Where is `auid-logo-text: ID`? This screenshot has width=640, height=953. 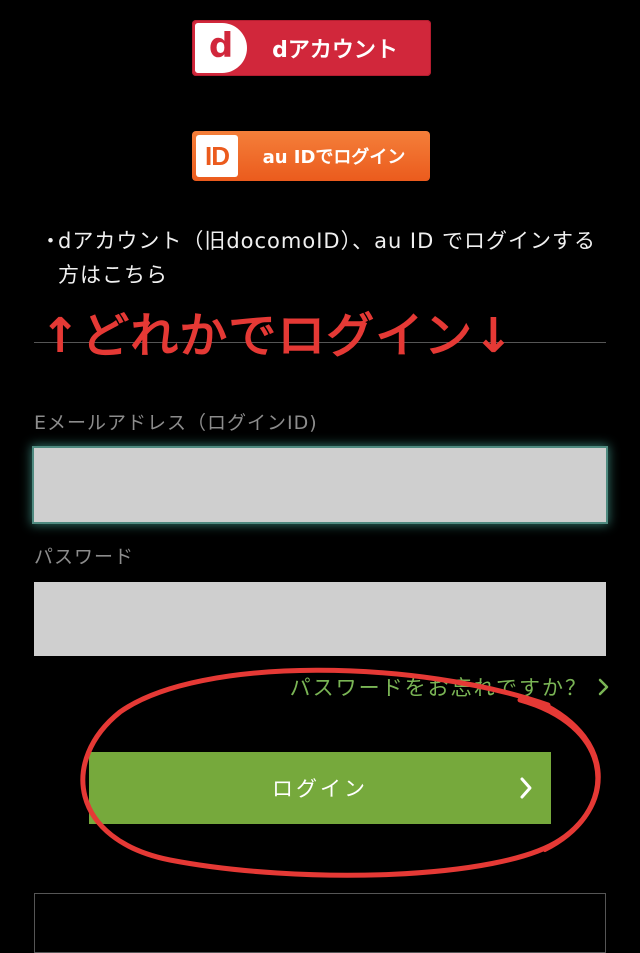
auid-logo-text: ID is located at coordinates (217, 155).